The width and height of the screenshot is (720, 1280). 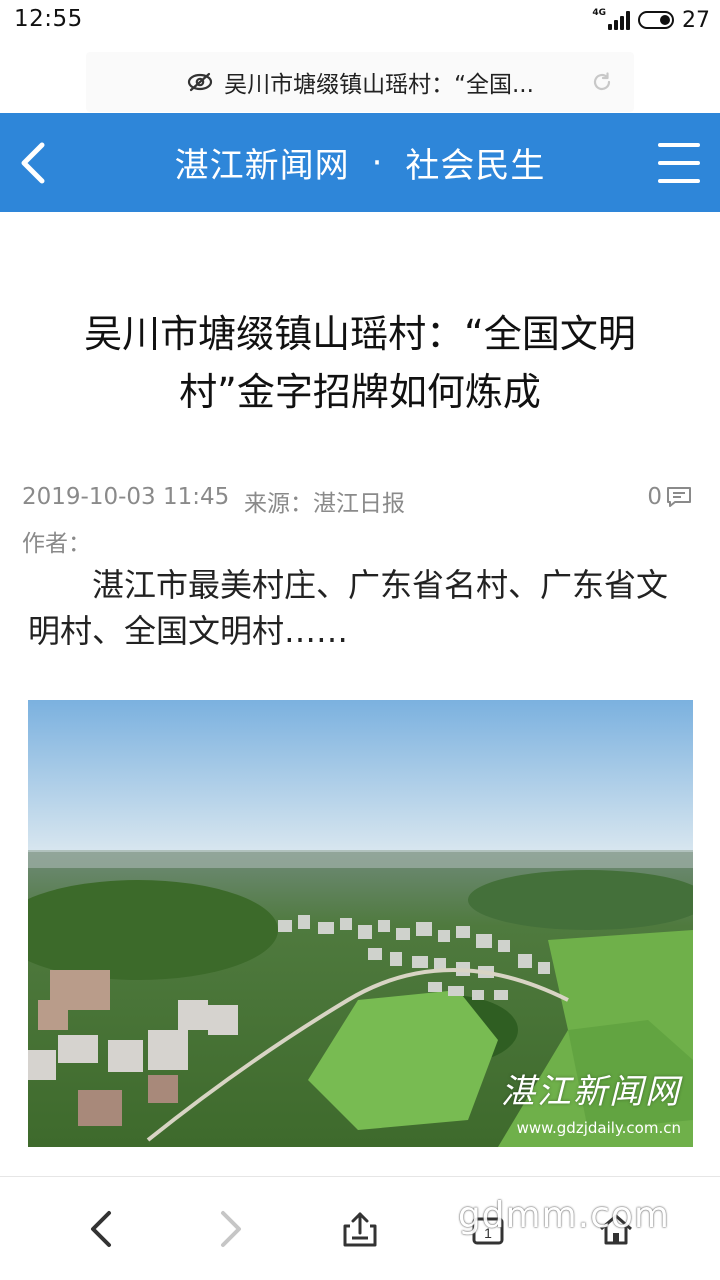 I want to click on status-bar: 12:55 4G 27, so click(x=360, y=20).